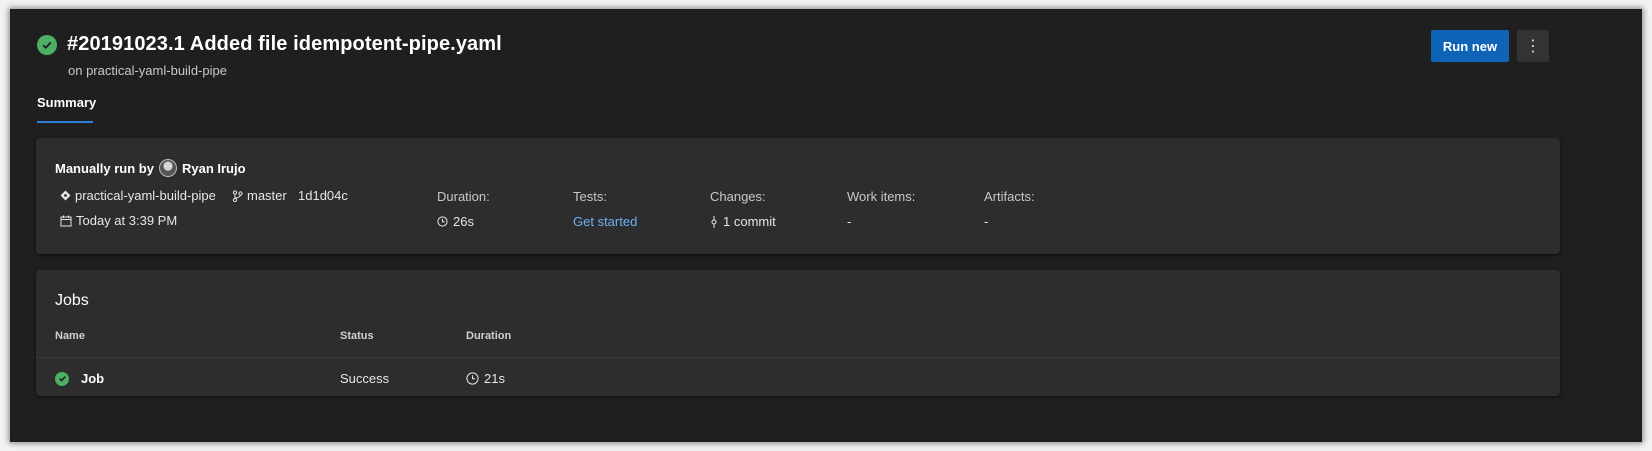 The height and width of the screenshot is (451, 1652). Describe the element at coordinates (79, 378) in the screenshot. I see `table-row: Job` at that location.